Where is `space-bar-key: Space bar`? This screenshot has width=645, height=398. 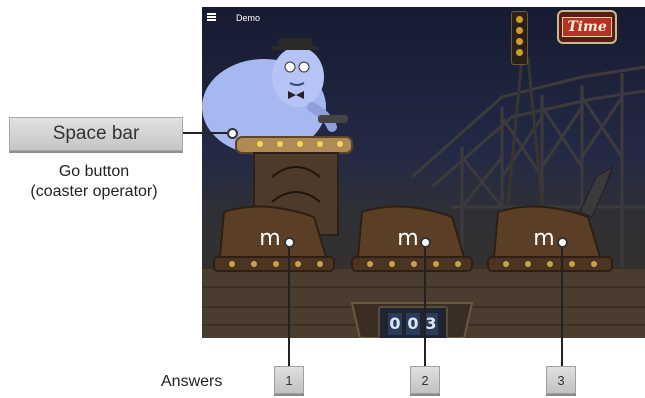 space-bar-key: Space bar is located at coordinates (96, 134).